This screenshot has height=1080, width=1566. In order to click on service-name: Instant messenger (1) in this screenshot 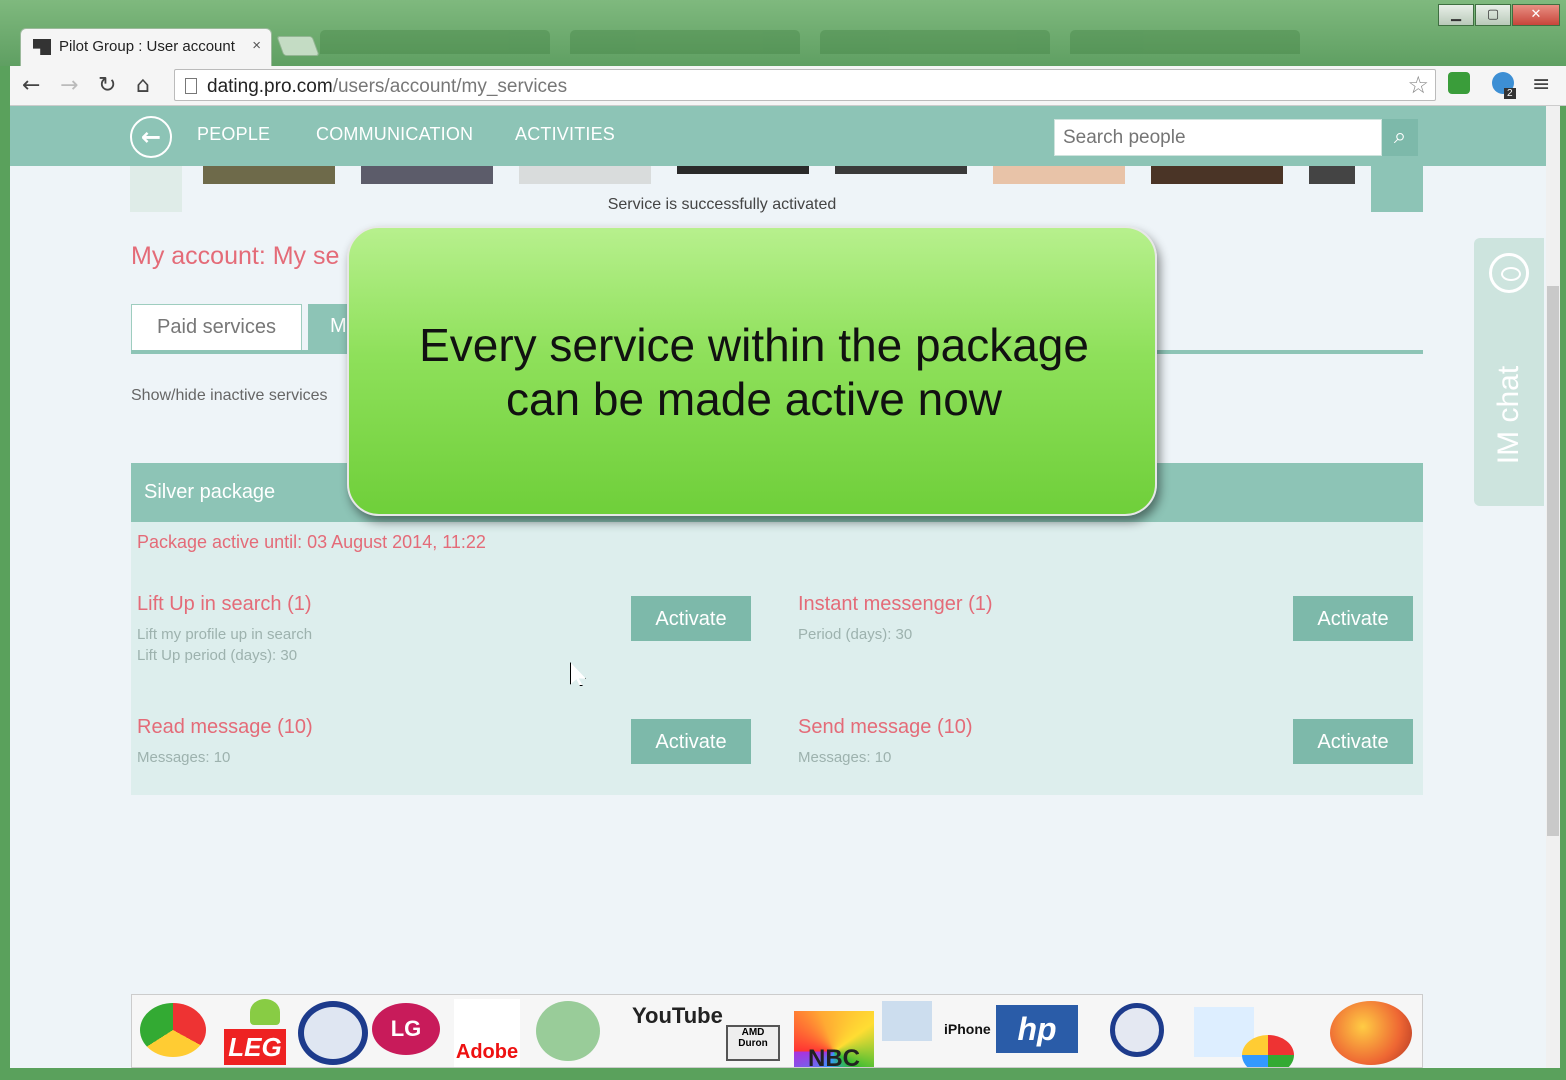, I will do `click(895, 604)`.